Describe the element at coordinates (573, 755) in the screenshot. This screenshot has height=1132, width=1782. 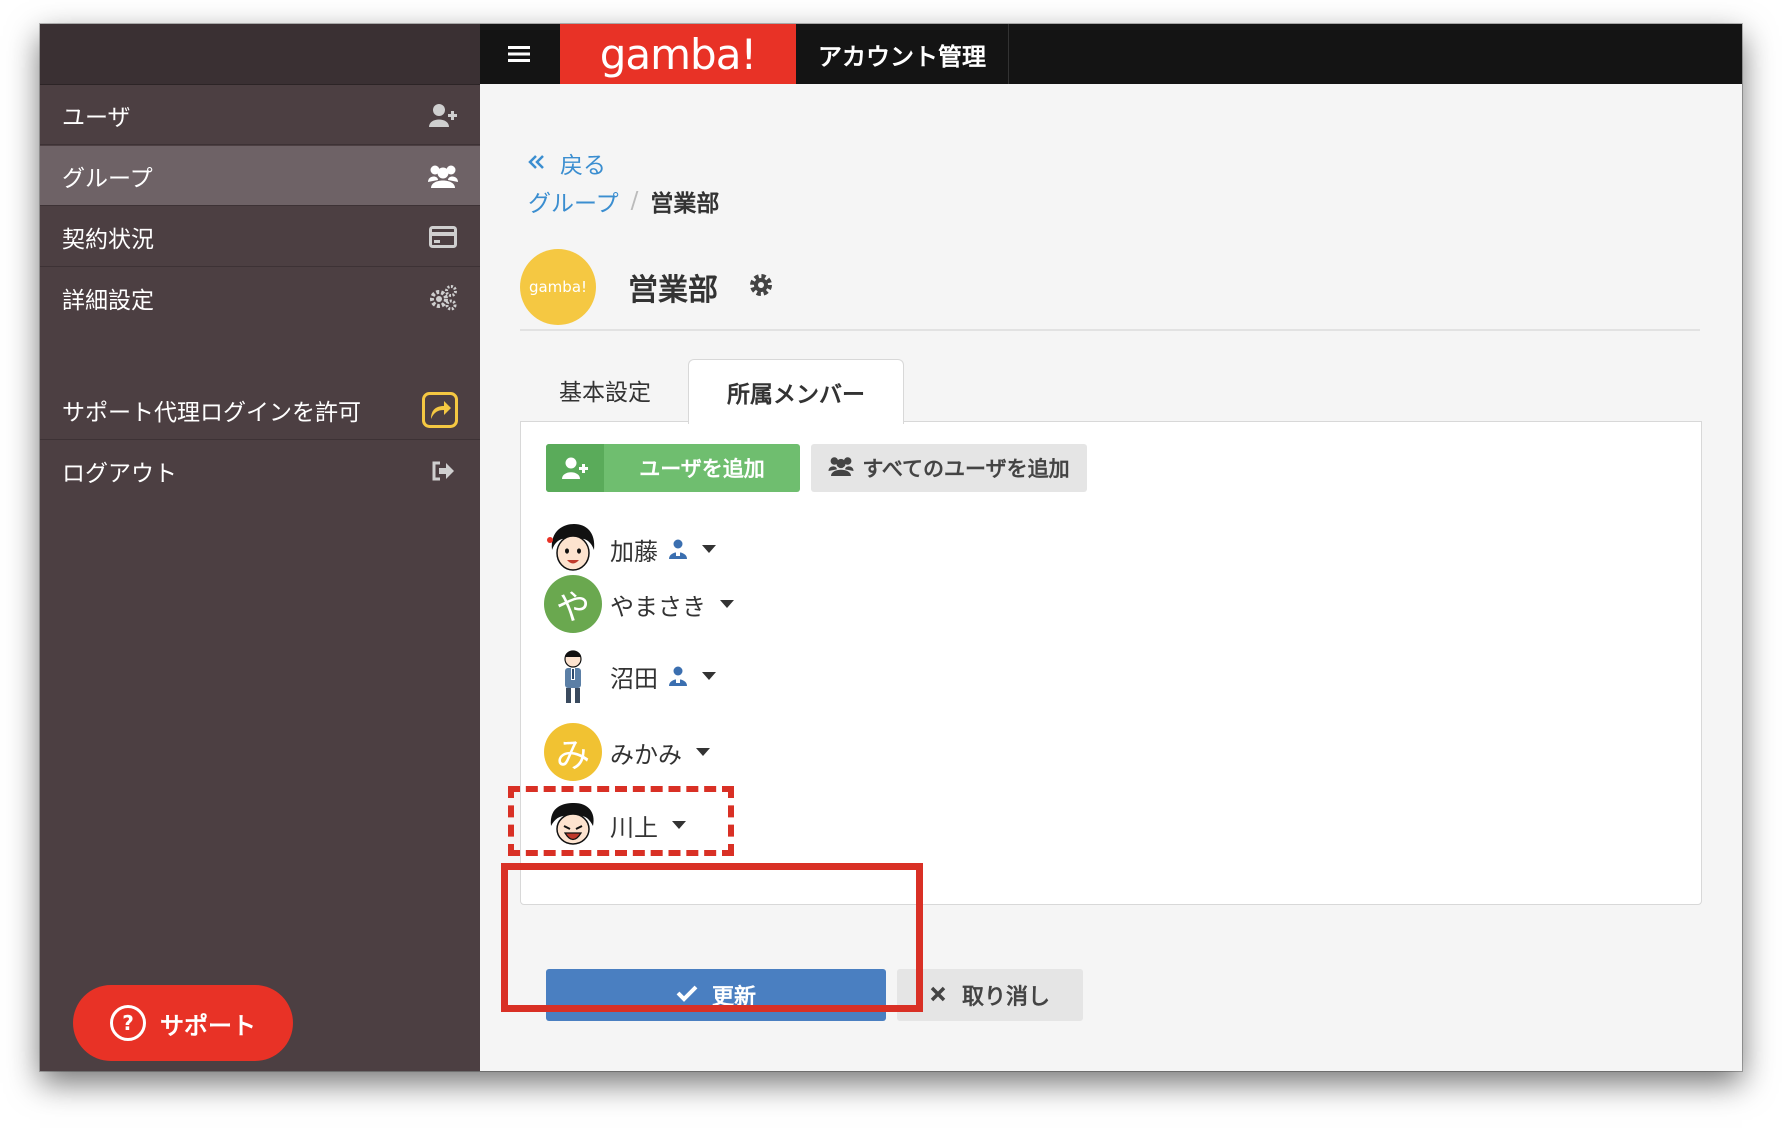
I see `avatar-letter: み` at that location.